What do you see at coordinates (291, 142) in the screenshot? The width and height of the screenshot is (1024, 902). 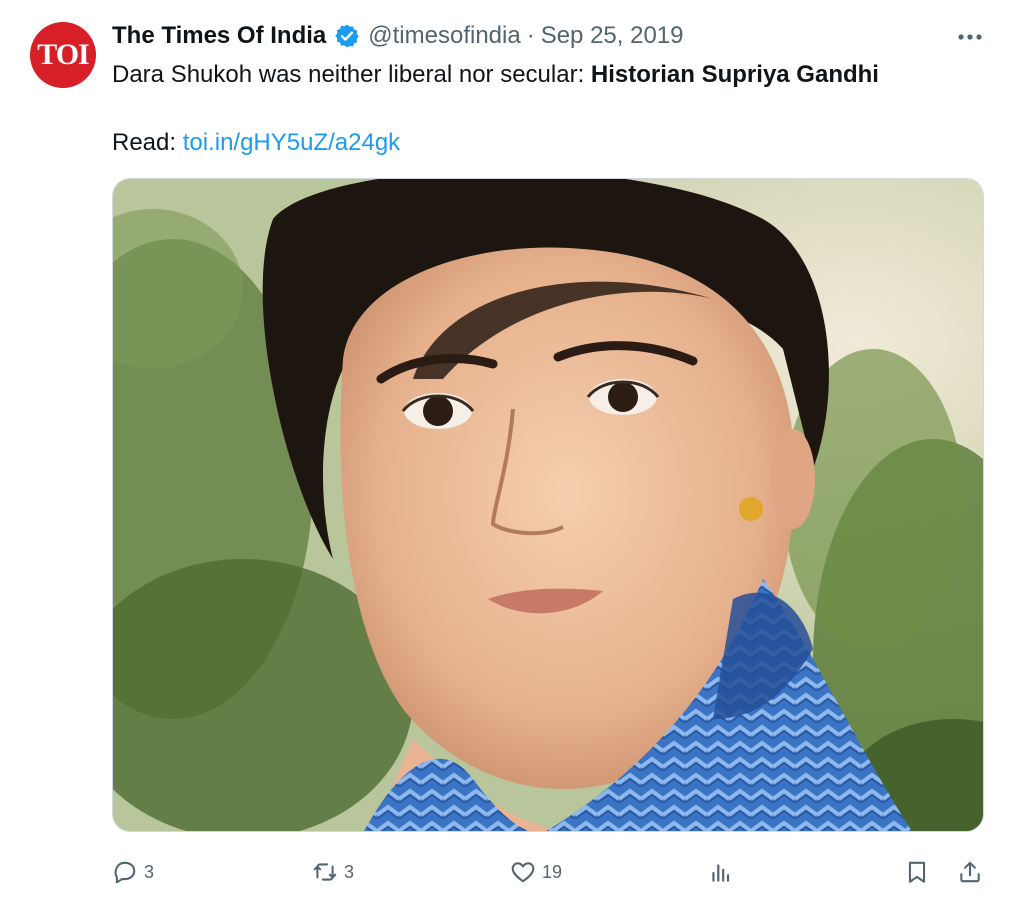 I see `article-link: toi.in/gHY5uZ/a24gk` at bounding box center [291, 142].